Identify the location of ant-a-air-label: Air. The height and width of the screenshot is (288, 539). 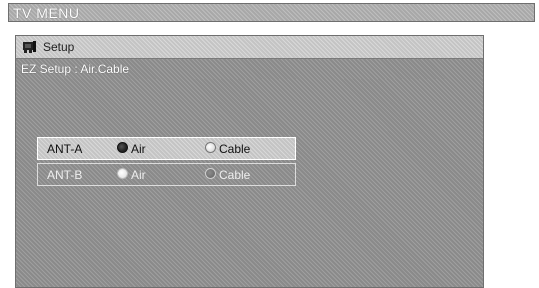
(138, 149).